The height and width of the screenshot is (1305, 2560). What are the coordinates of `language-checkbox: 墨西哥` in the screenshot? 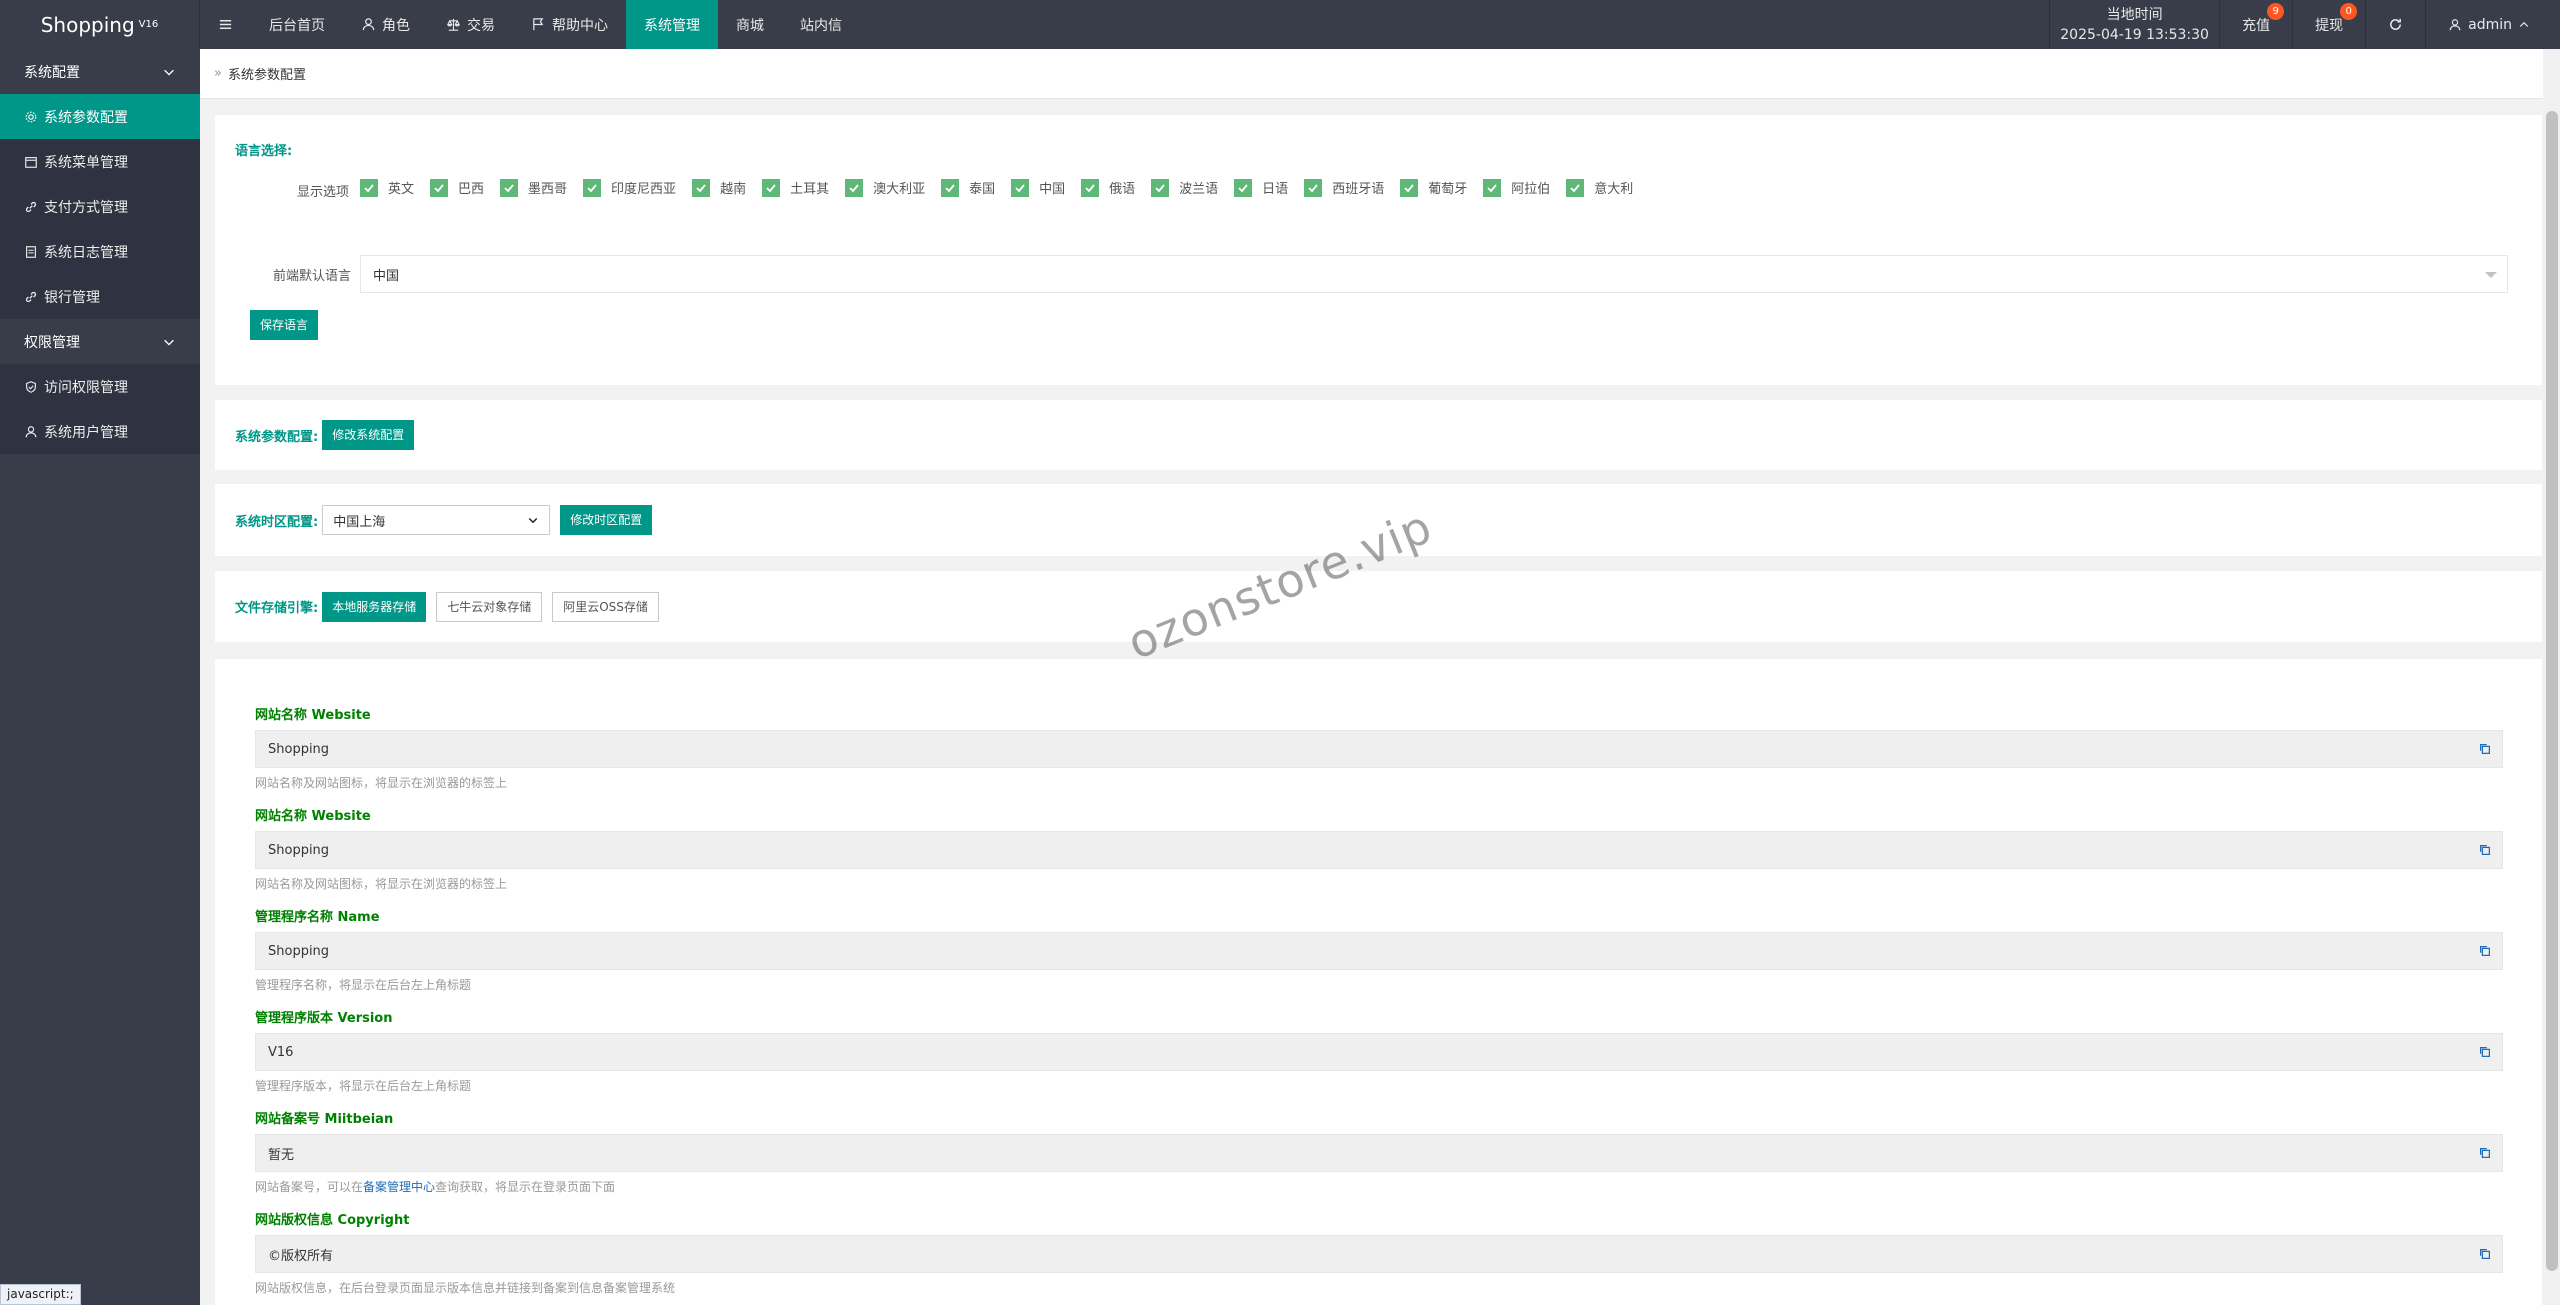 It's located at (533, 187).